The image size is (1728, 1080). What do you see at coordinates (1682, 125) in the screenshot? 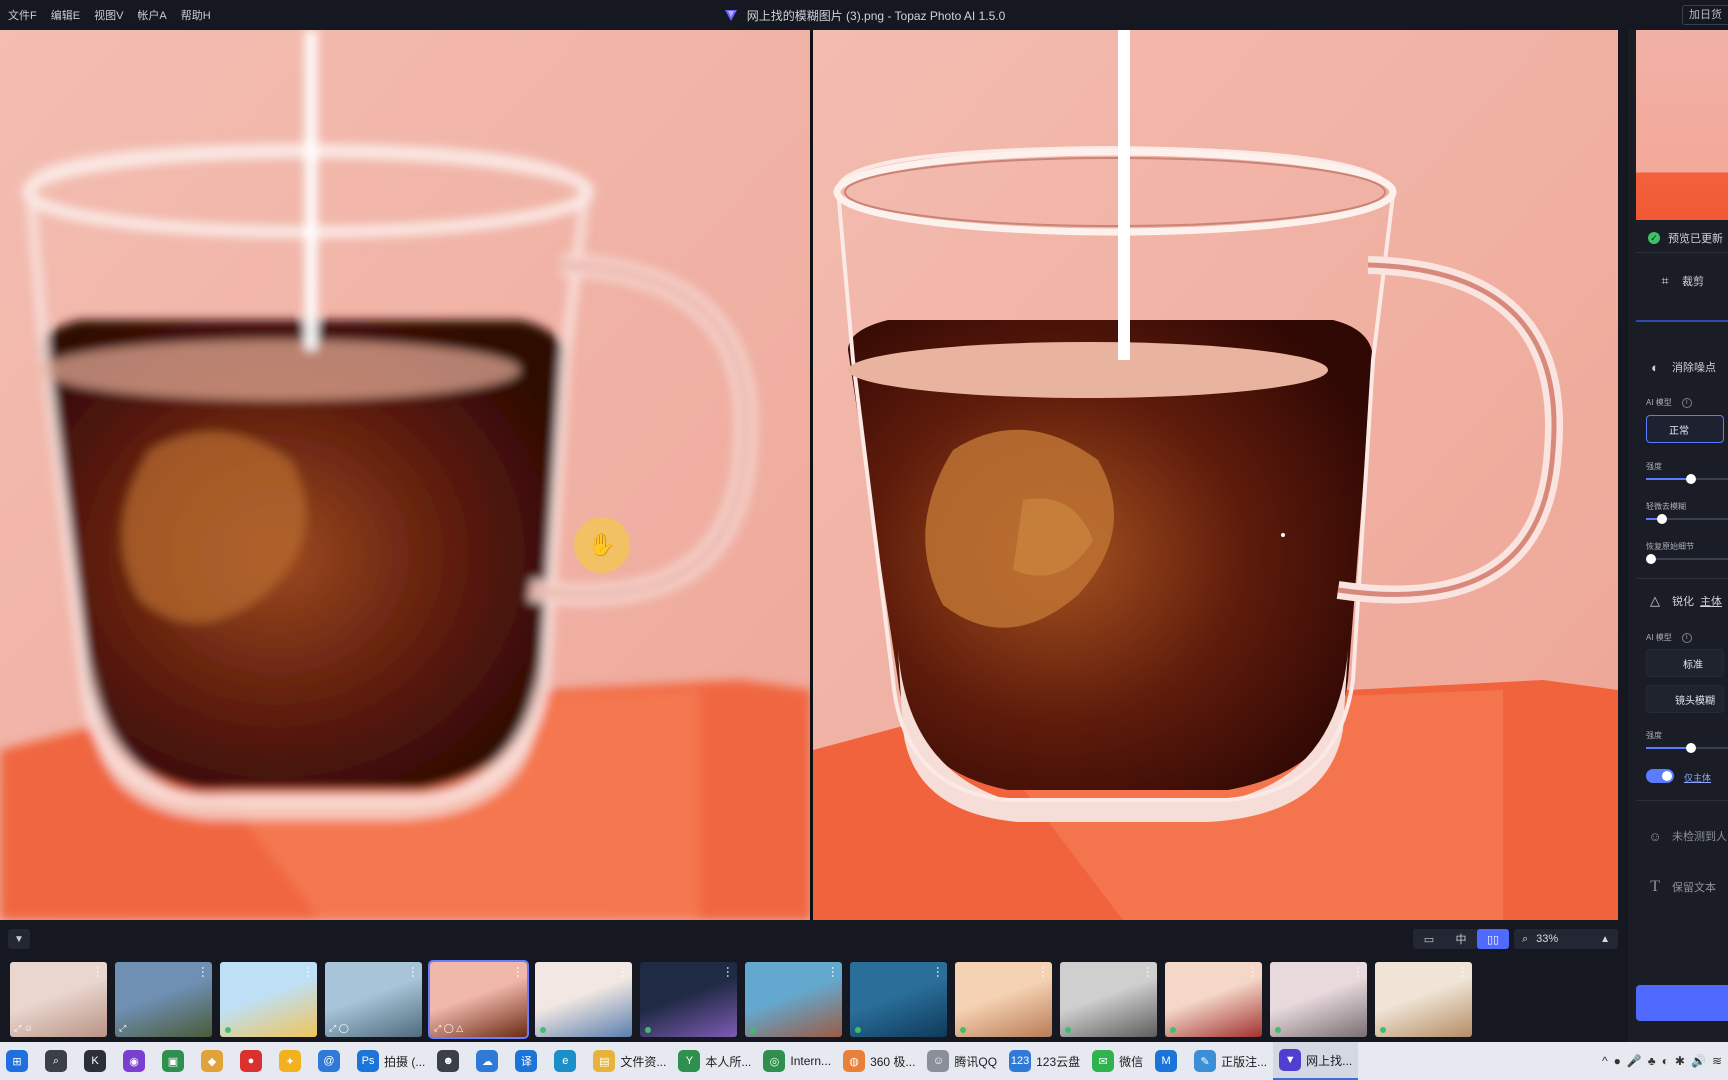
I see `navigator-preview` at bounding box center [1682, 125].